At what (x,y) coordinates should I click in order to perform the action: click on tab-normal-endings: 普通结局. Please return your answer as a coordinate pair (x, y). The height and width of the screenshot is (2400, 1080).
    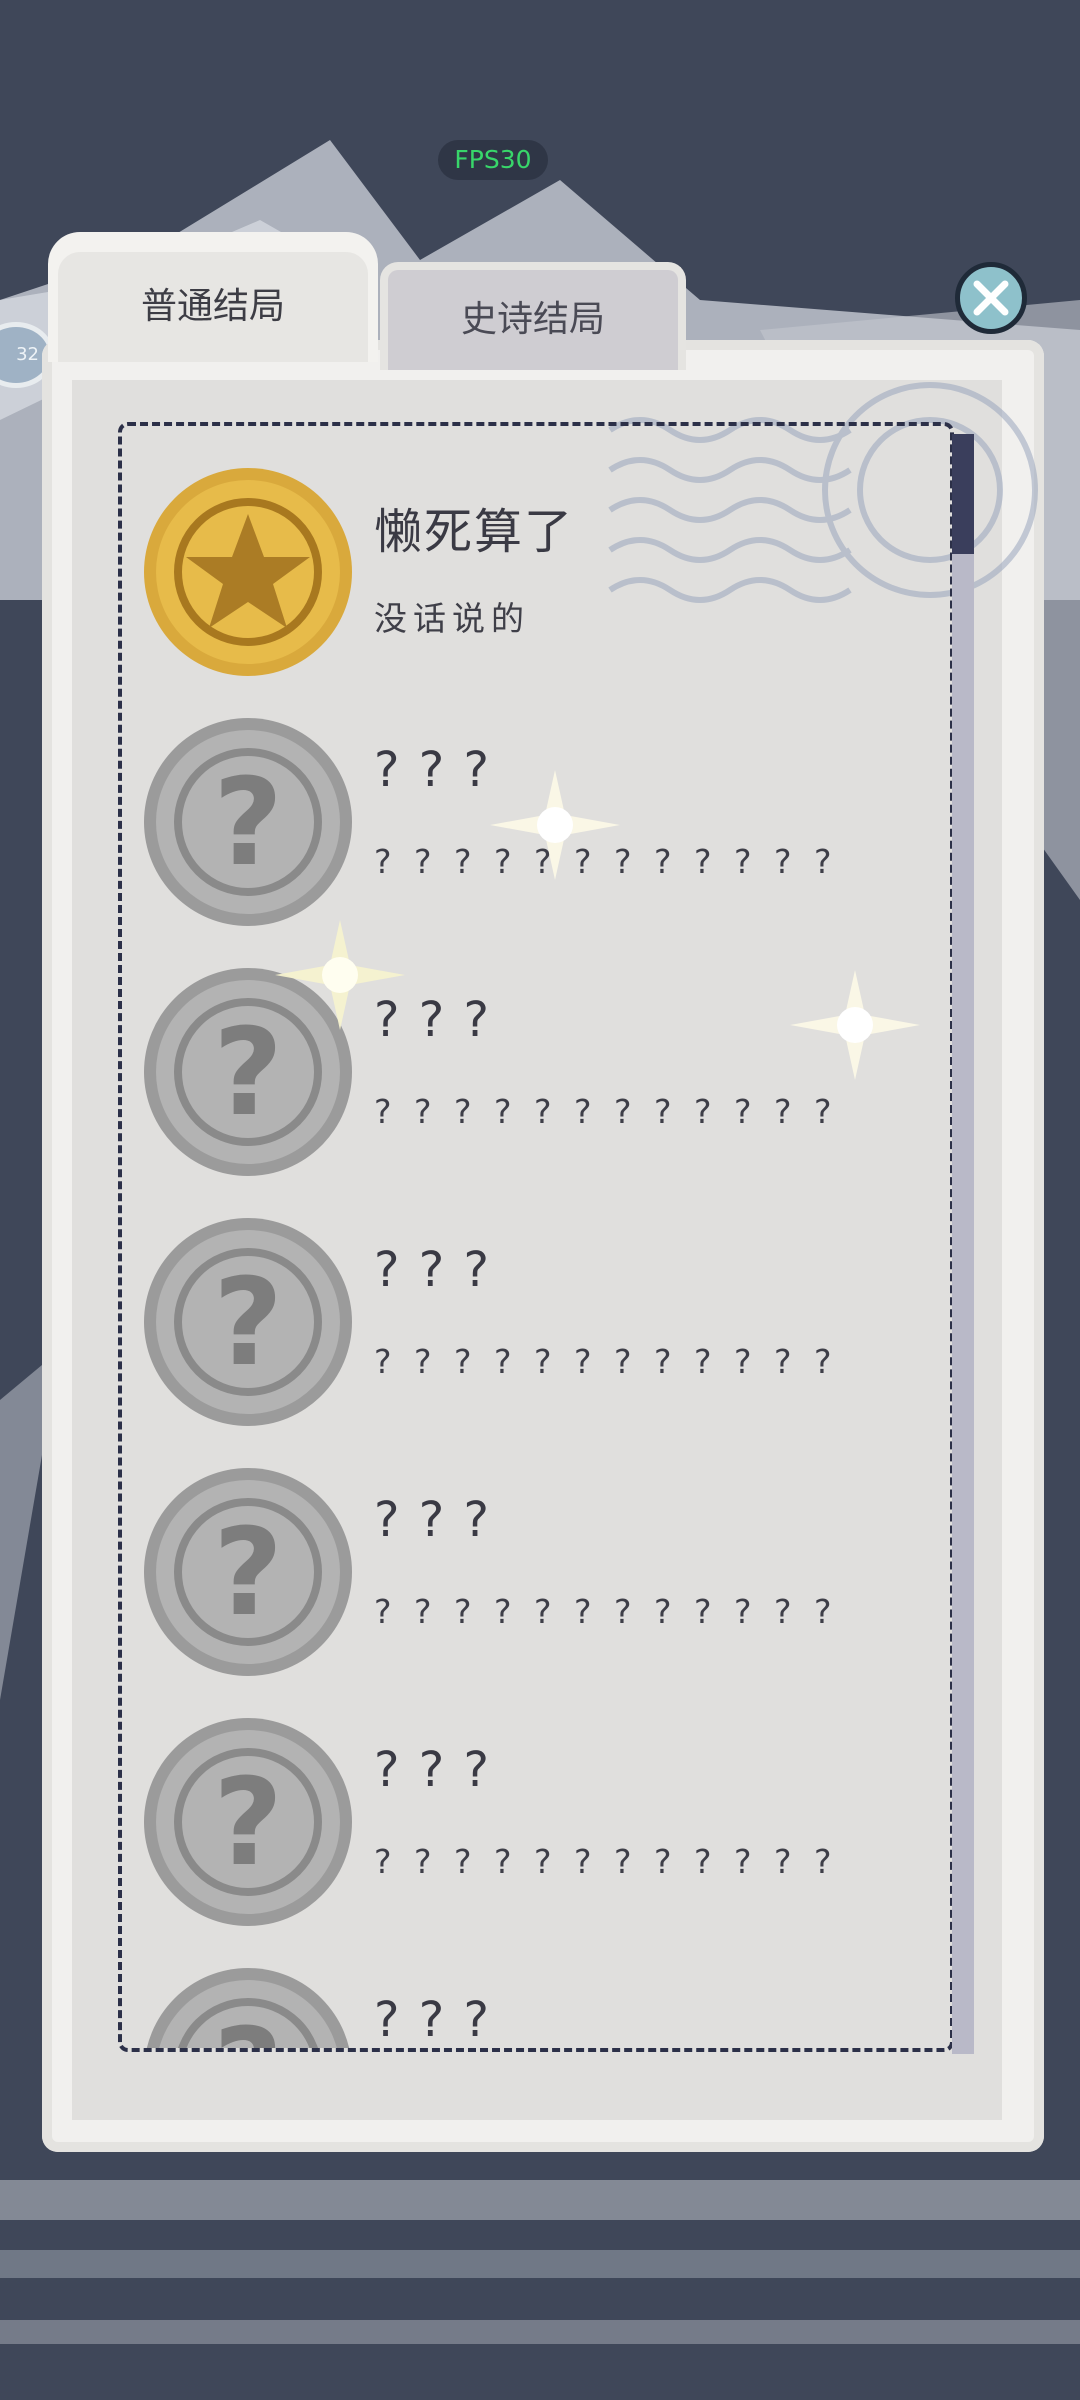
    Looking at the image, I should click on (213, 307).